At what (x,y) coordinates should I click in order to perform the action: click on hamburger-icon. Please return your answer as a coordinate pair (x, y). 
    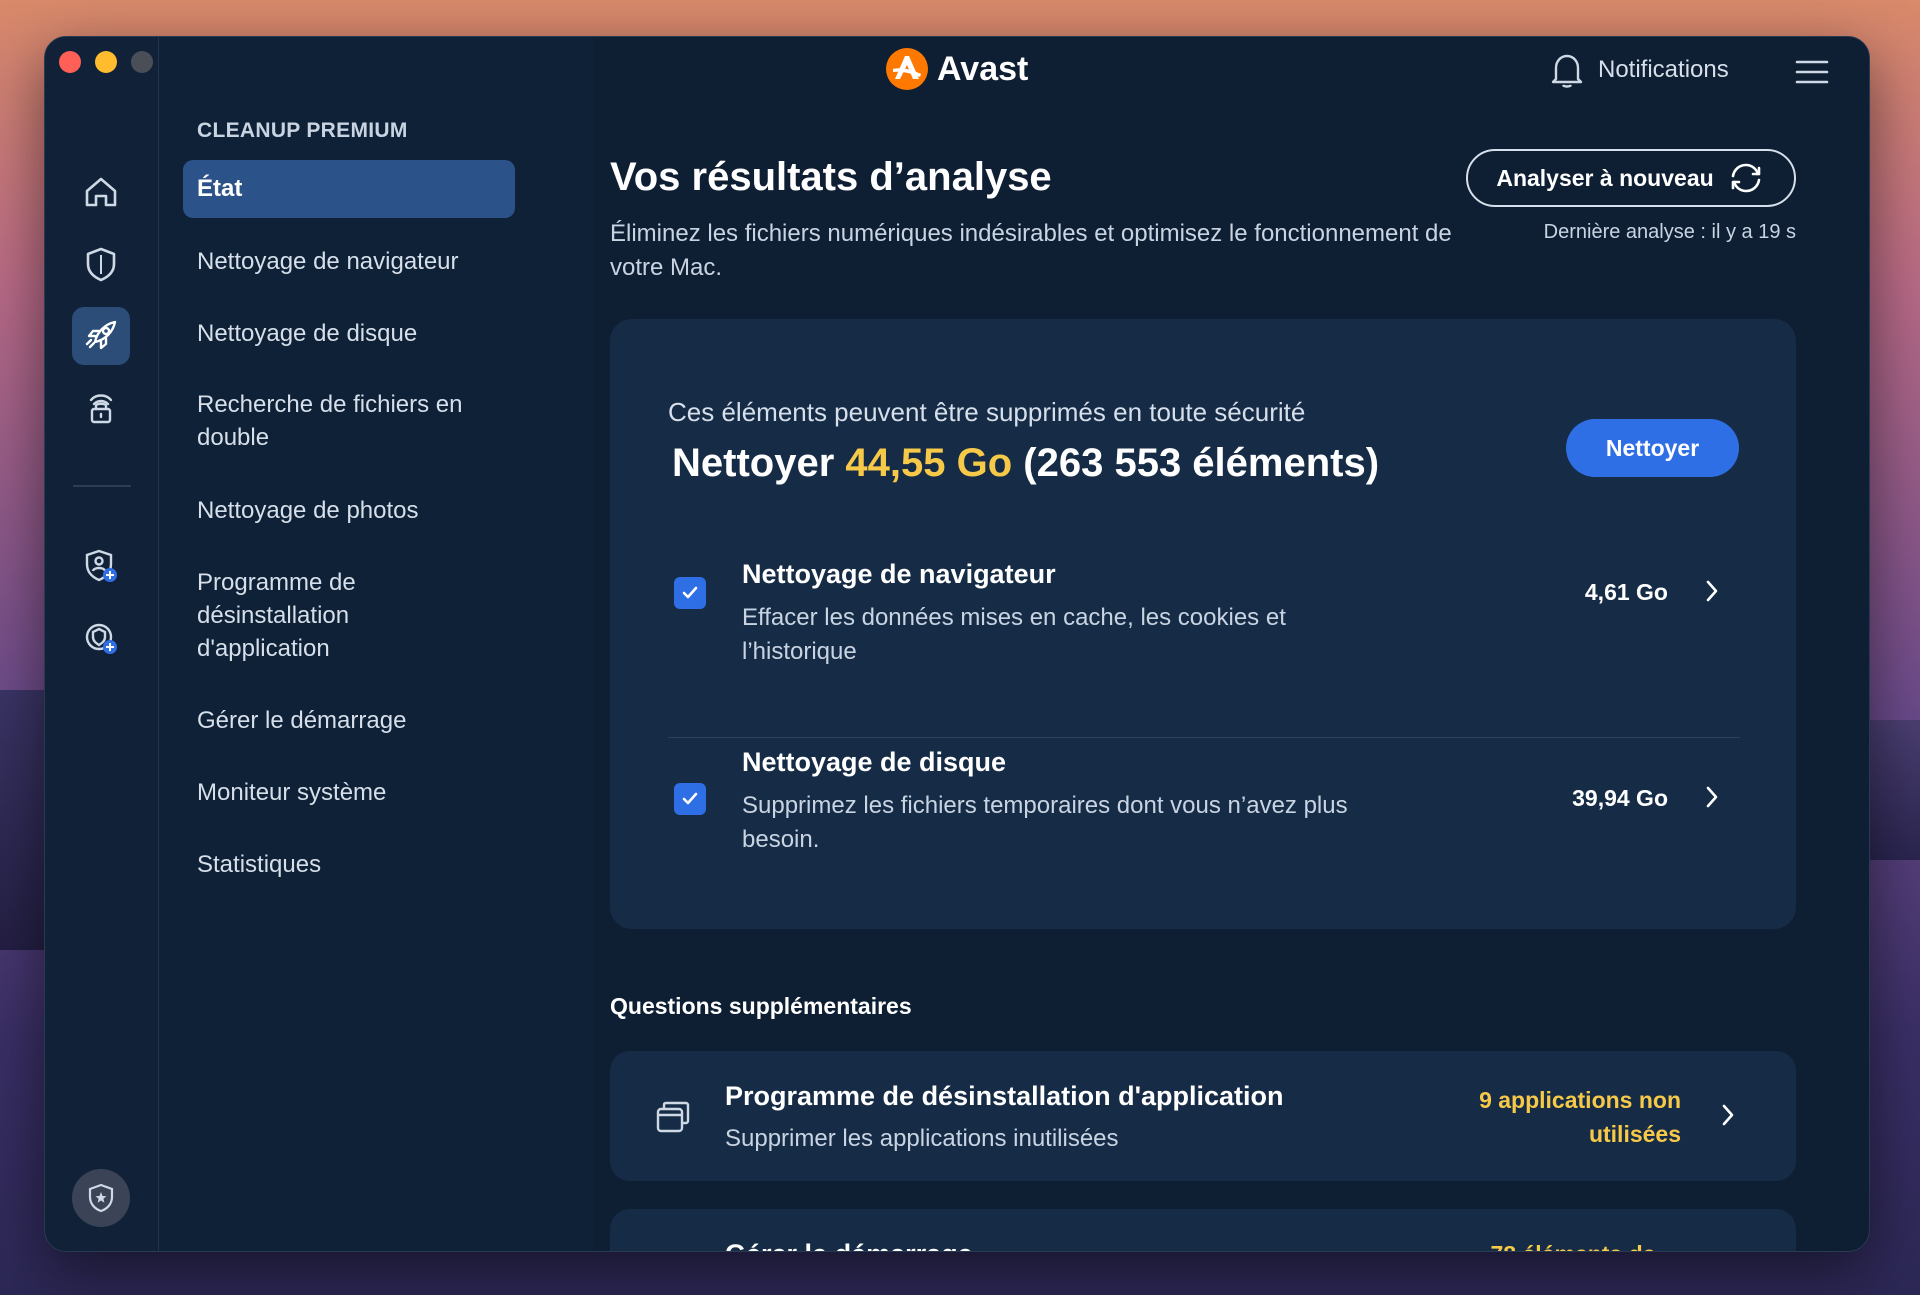
    Looking at the image, I should click on (1812, 72).